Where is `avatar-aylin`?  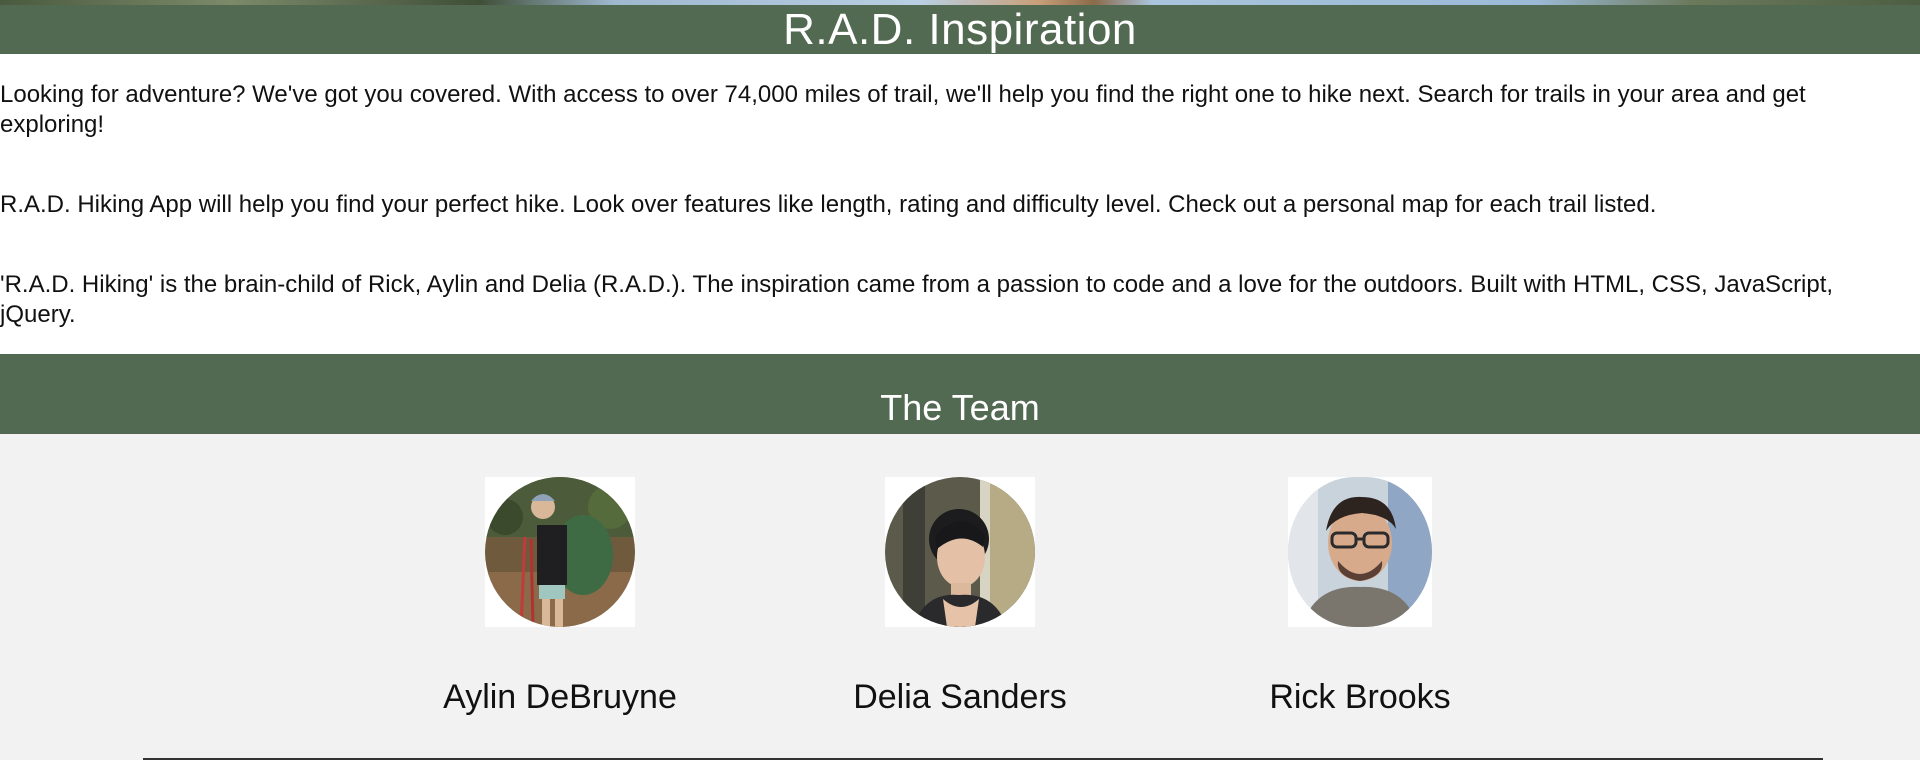
avatar-aylin is located at coordinates (560, 552).